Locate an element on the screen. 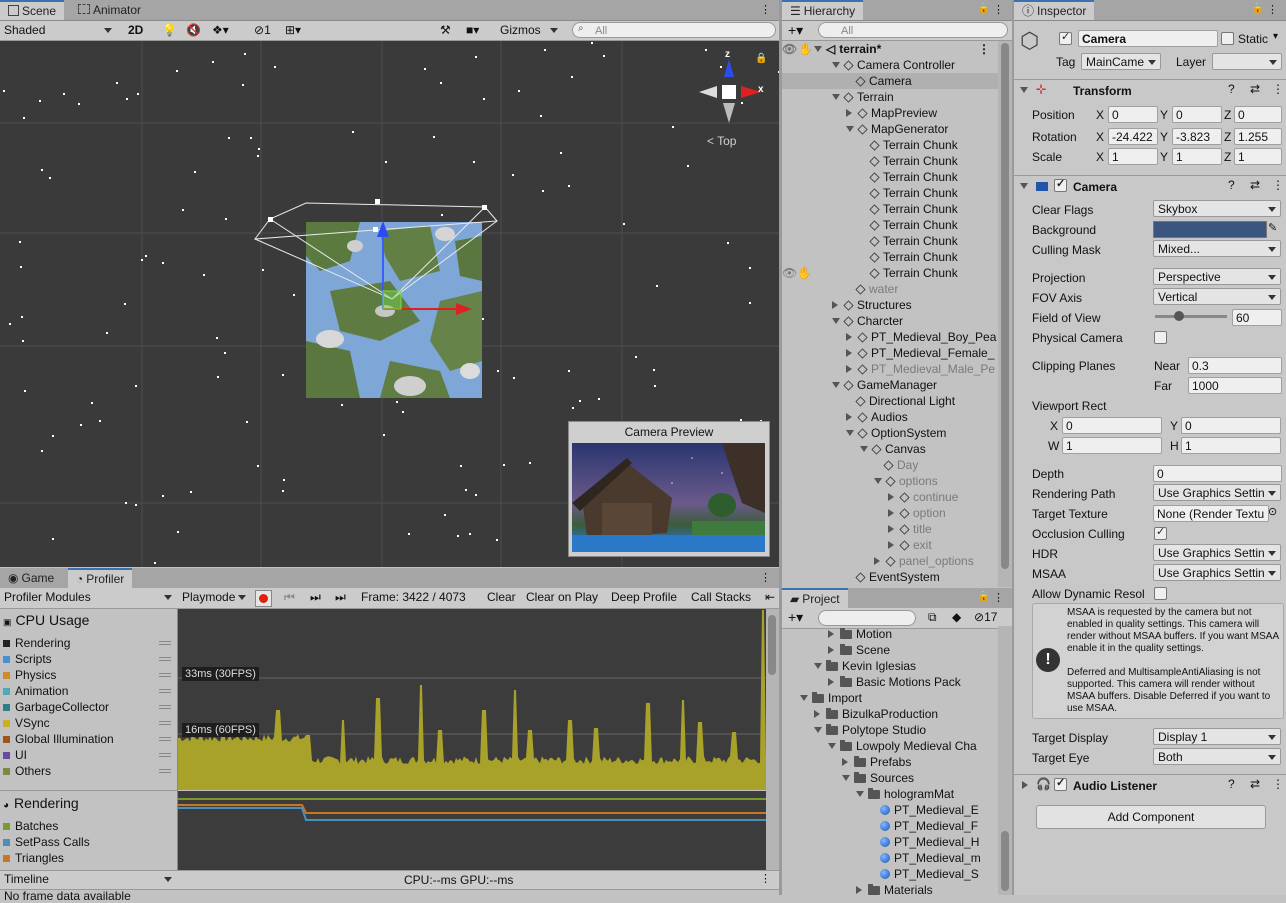 Image resolution: width=1286 pixels, height=903 pixels. dynamic-resolution-checkbox is located at coordinates (1160, 593).